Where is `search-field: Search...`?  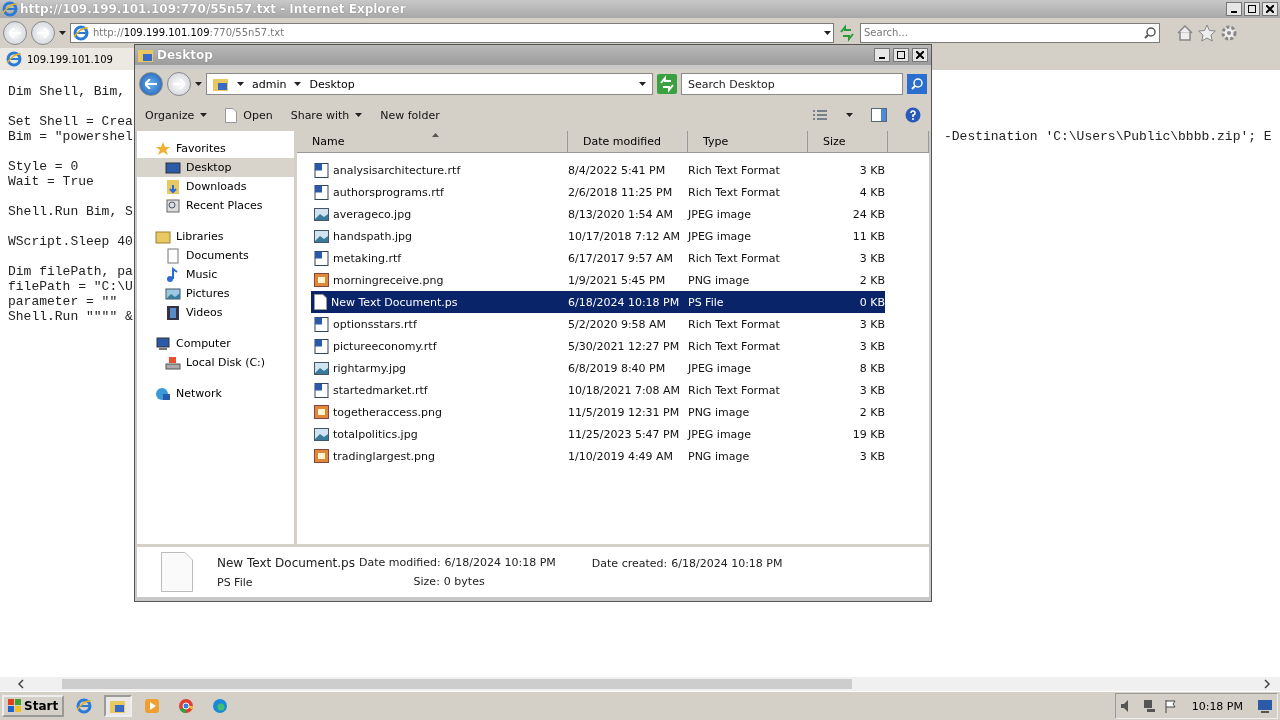 search-field: Search... is located at coordinates (1010, 32).